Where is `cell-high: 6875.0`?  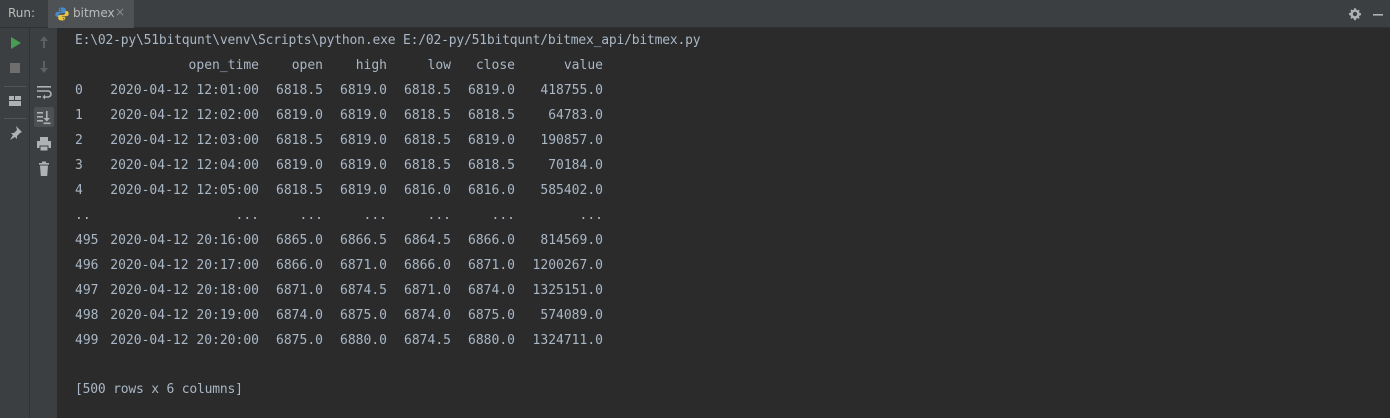
cell-high: 6875.0 is located at coordinates (363, 315).